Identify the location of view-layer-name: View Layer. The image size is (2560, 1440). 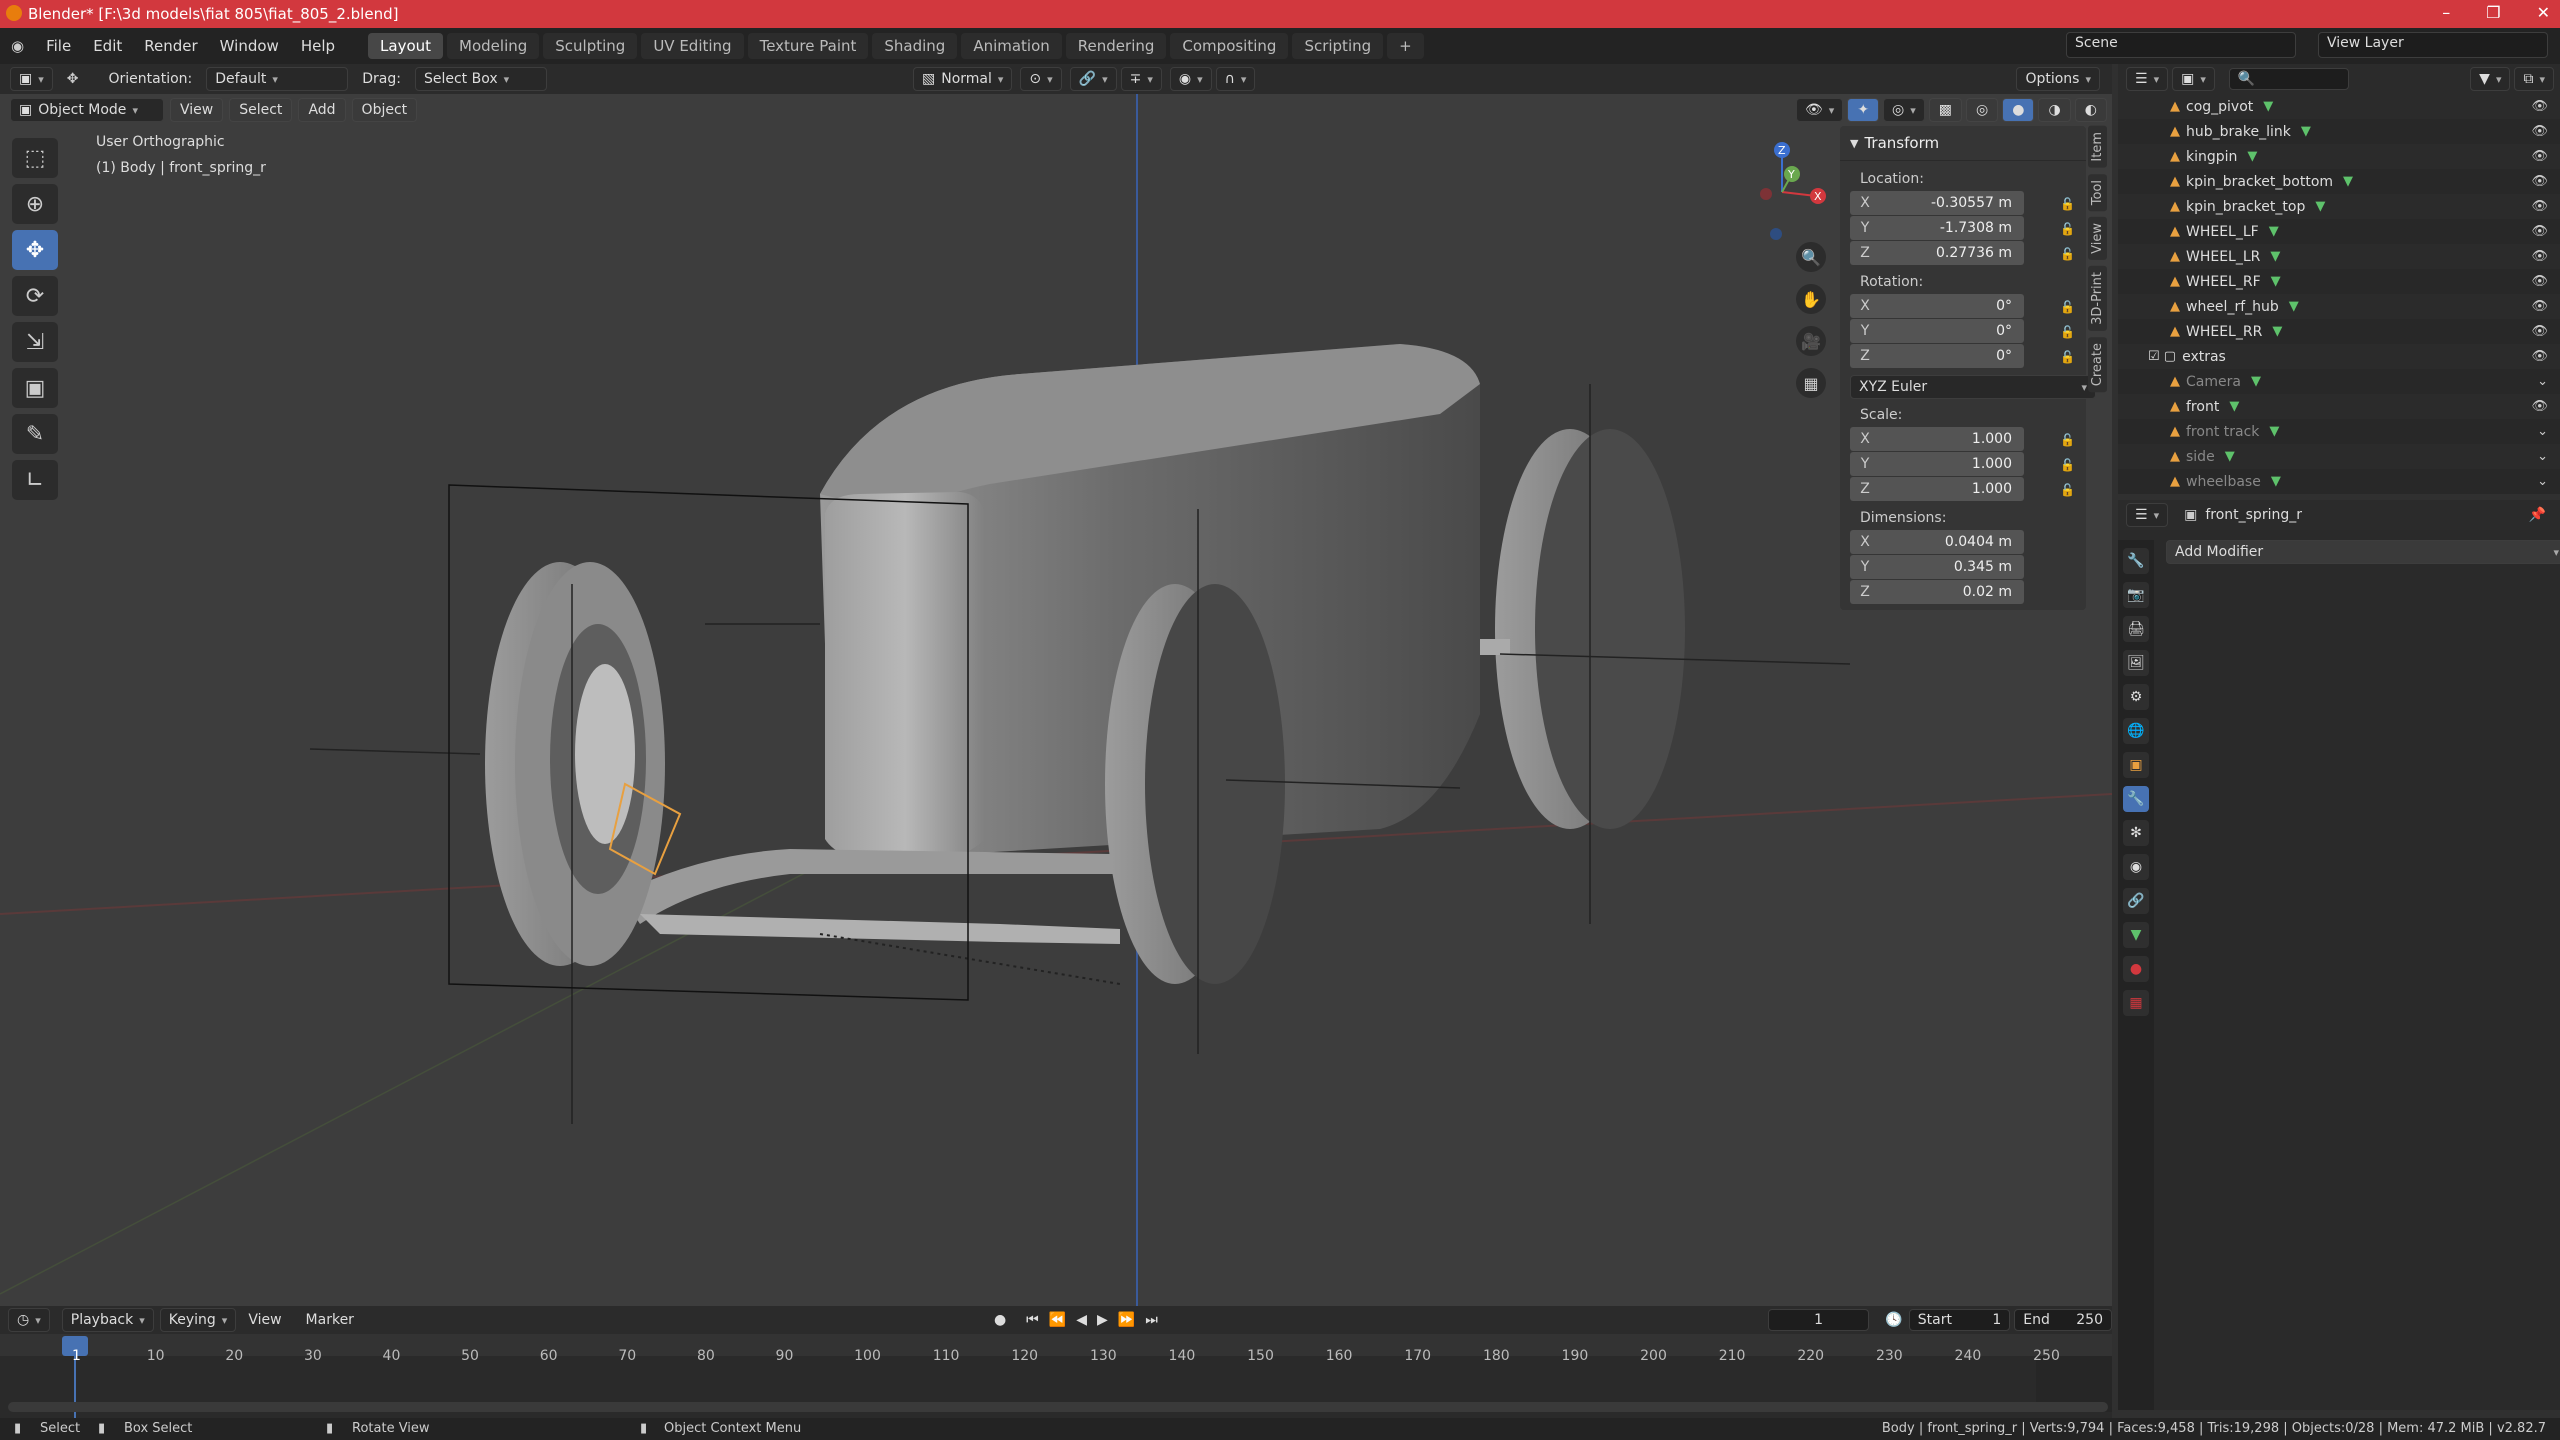
(2433, 45).